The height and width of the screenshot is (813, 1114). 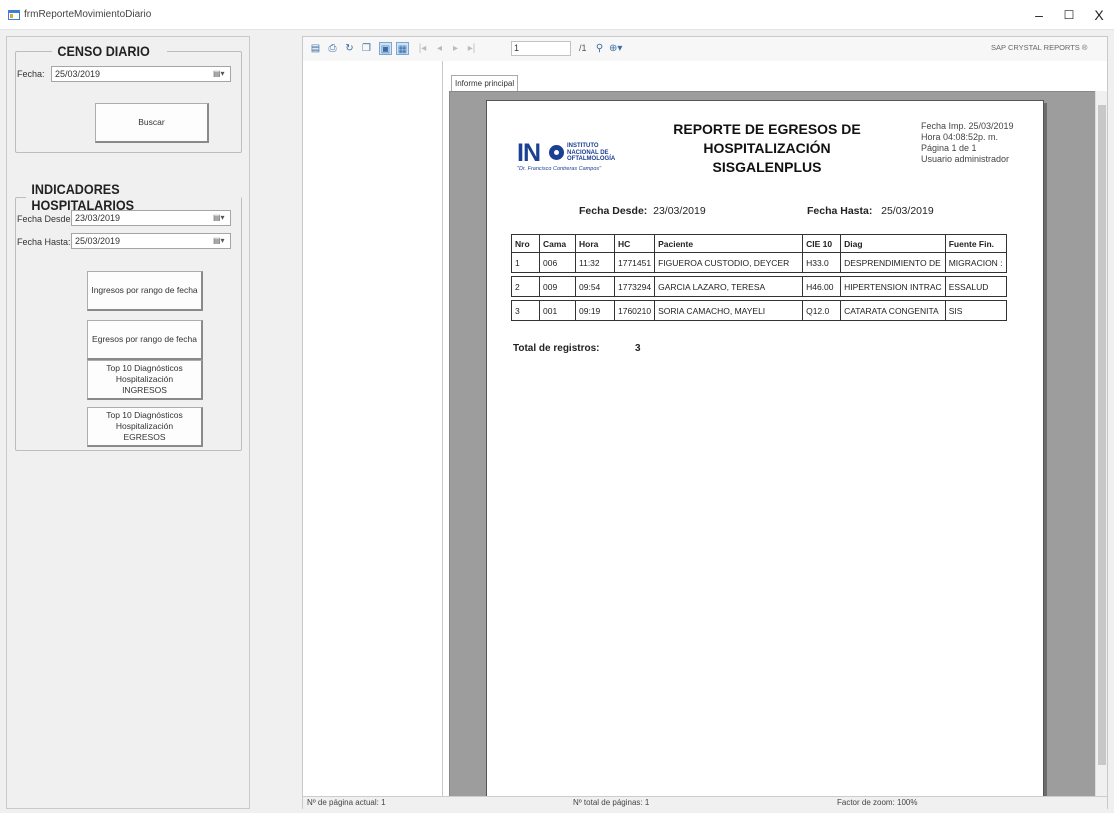 I want to click on copy-icon: ❐, so click(x=366, y=48).